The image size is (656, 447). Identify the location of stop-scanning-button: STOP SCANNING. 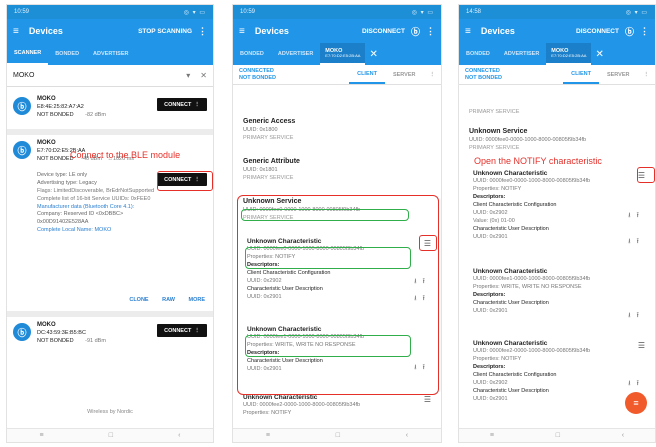
(165, 31).